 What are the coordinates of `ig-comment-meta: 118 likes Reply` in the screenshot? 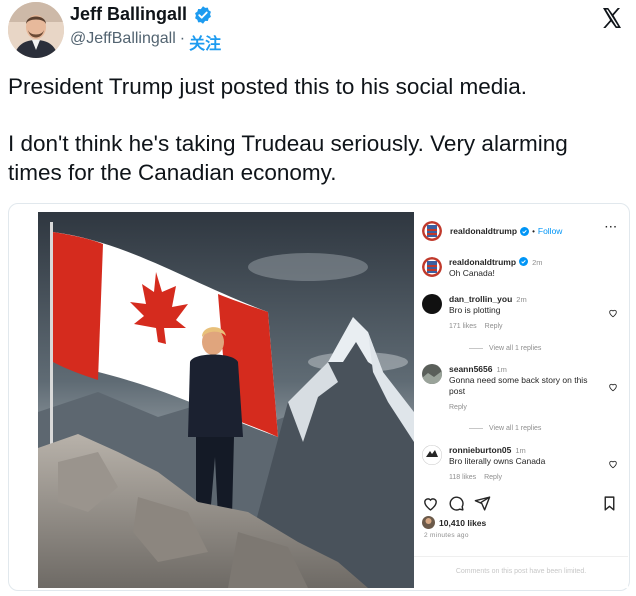 It's located at (524, 477).